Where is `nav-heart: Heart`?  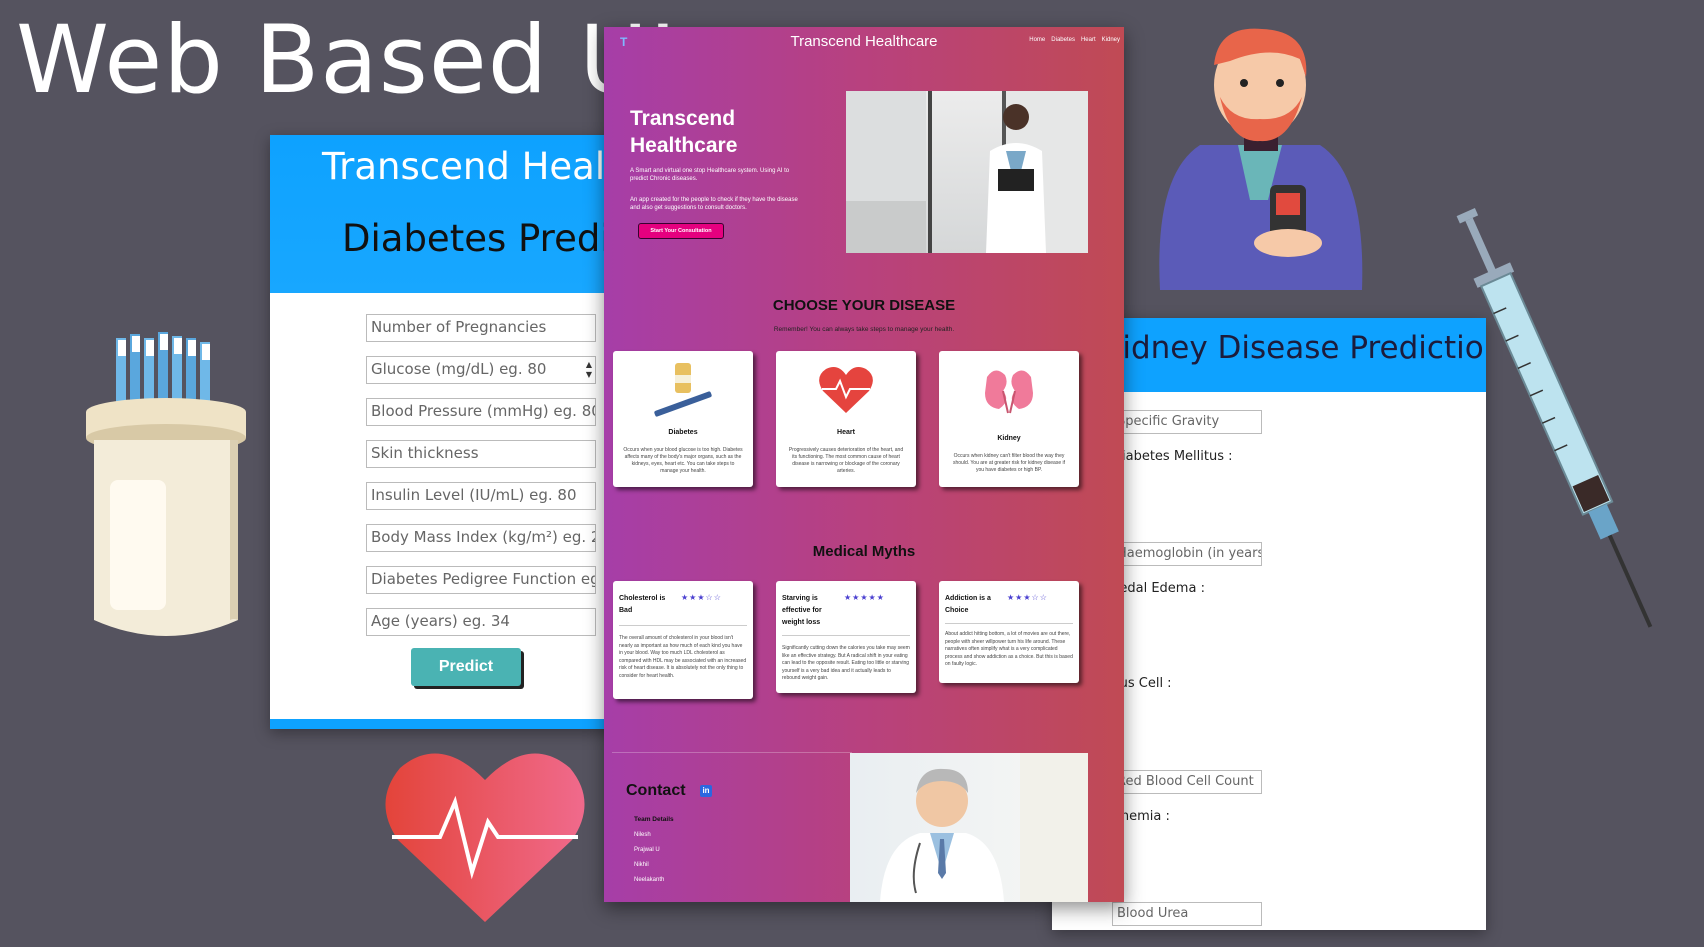 nav-heart: Heart is located at coordinates (1088, 40).